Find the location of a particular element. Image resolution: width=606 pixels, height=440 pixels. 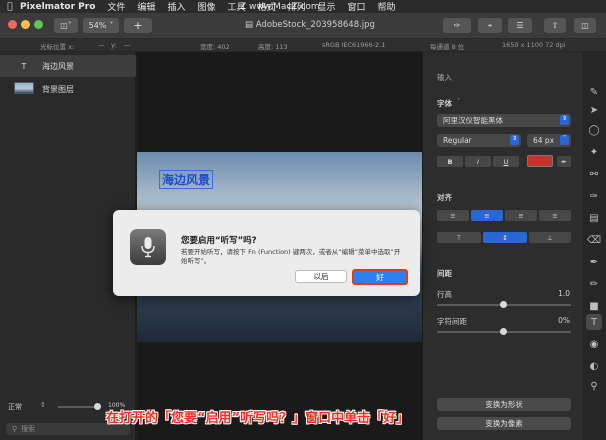

chevron-down-icon: ˅ is located at coordinates (458, 101).